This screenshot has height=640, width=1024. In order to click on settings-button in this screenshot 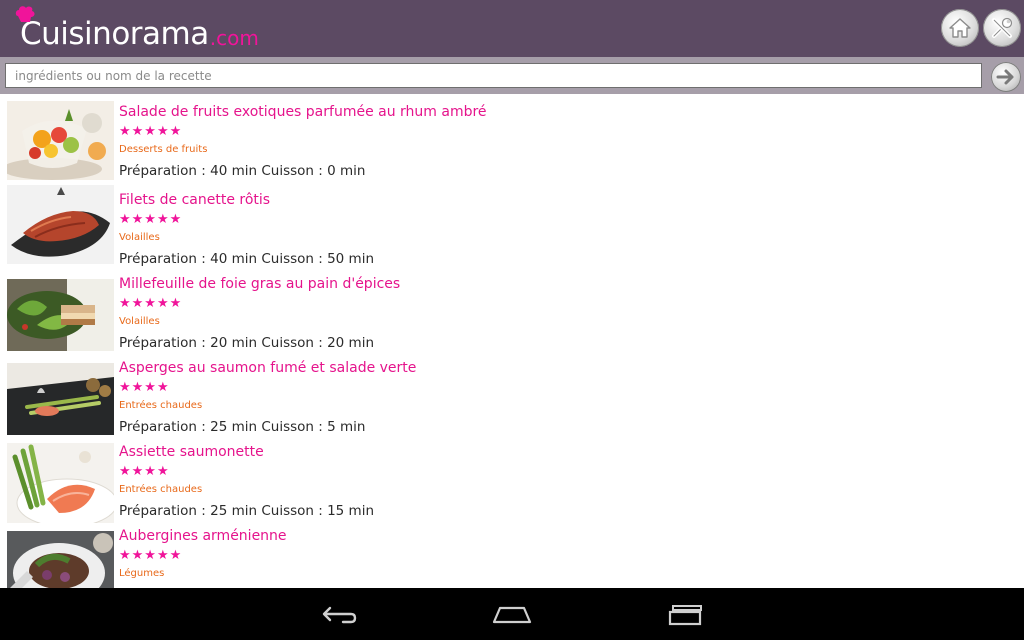, I will do `click(1002, 28)`.